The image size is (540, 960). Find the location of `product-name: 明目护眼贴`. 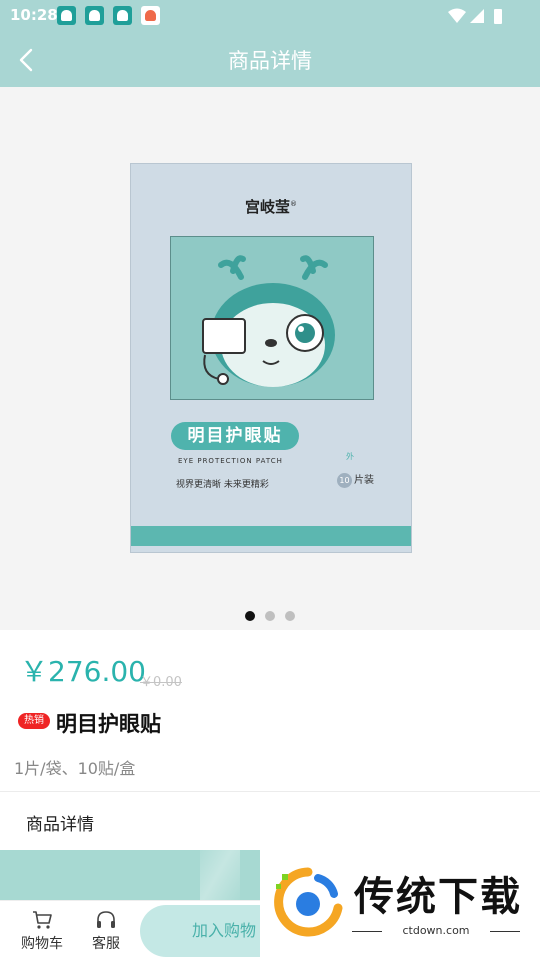

product-name: 明目护眼贴 is located at coordinates (108, 724).